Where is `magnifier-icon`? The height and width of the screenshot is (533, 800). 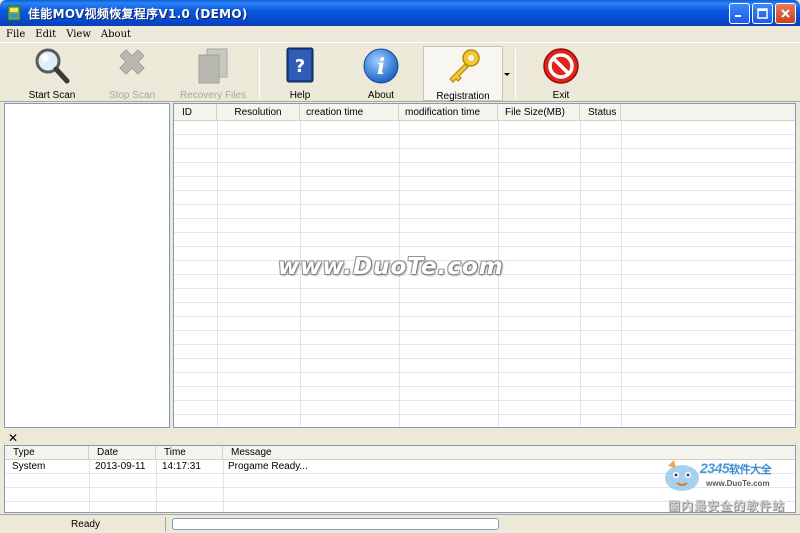
magnifier-icon is located at coordinates (52, 66).